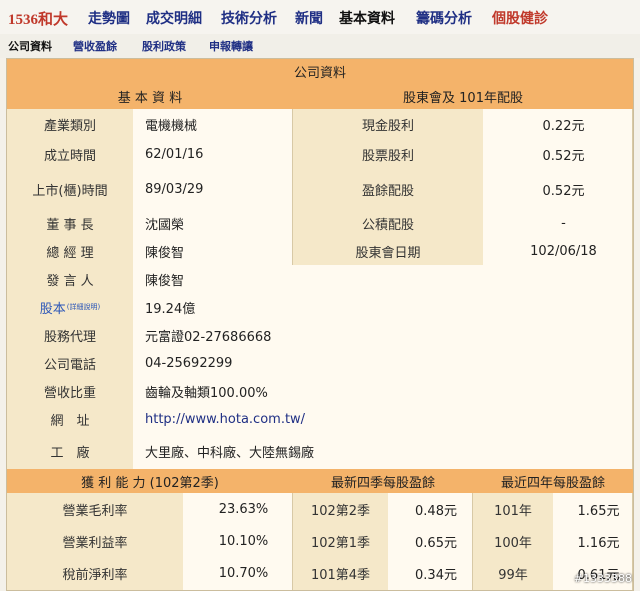  I want to click on general-manager-value: 陳俊智, so click(213, 251).